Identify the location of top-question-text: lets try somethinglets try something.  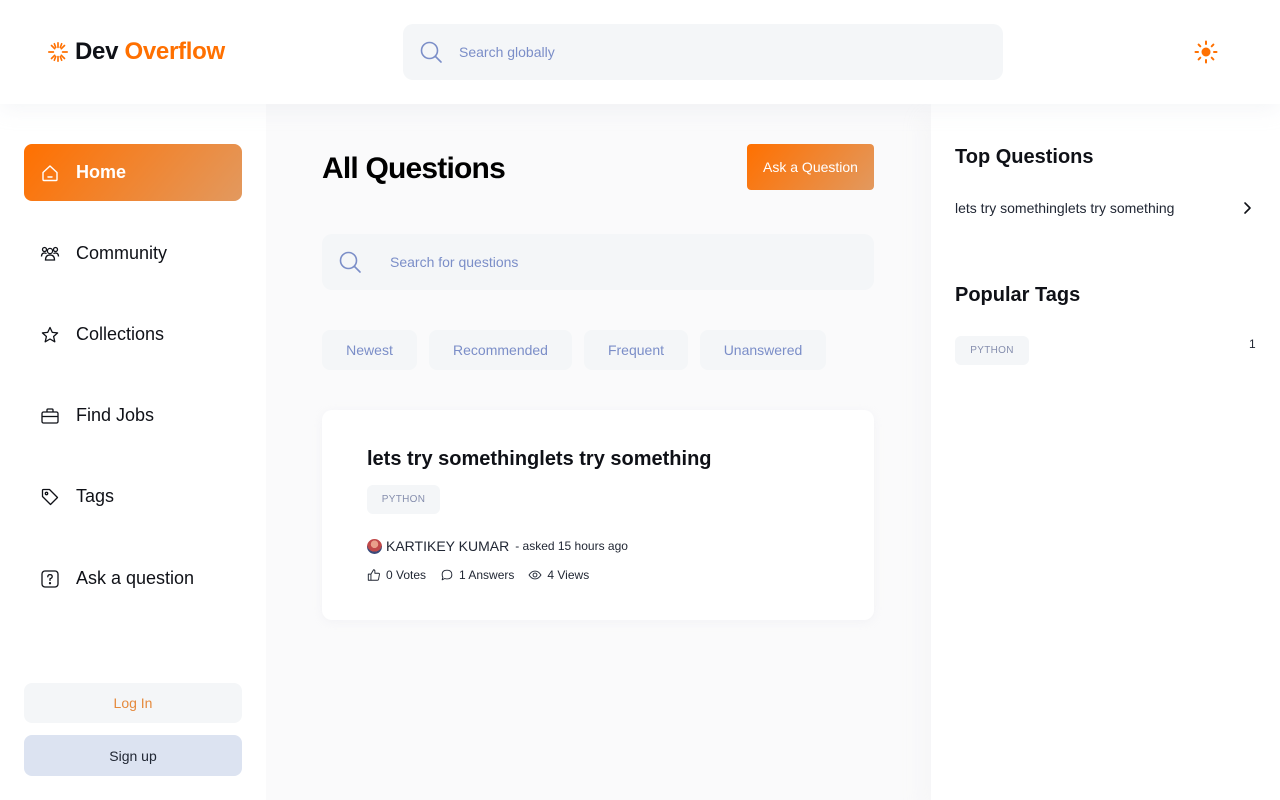
(1065, 208).